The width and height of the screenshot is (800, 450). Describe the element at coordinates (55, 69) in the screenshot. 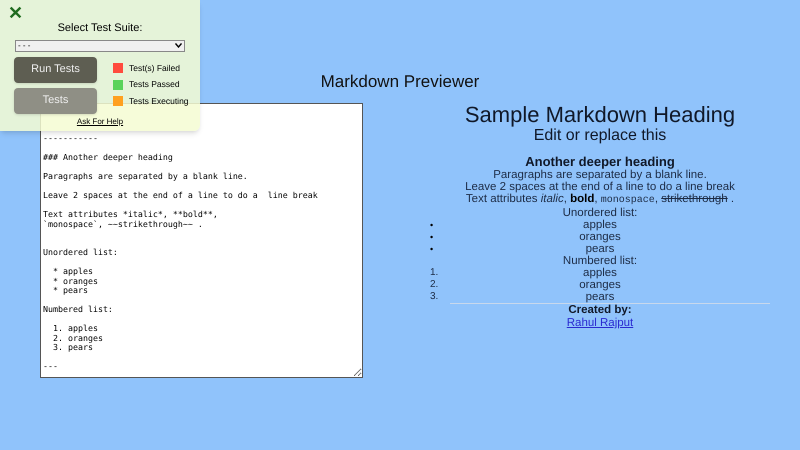

I see `test-button: Run Tests` at that location.